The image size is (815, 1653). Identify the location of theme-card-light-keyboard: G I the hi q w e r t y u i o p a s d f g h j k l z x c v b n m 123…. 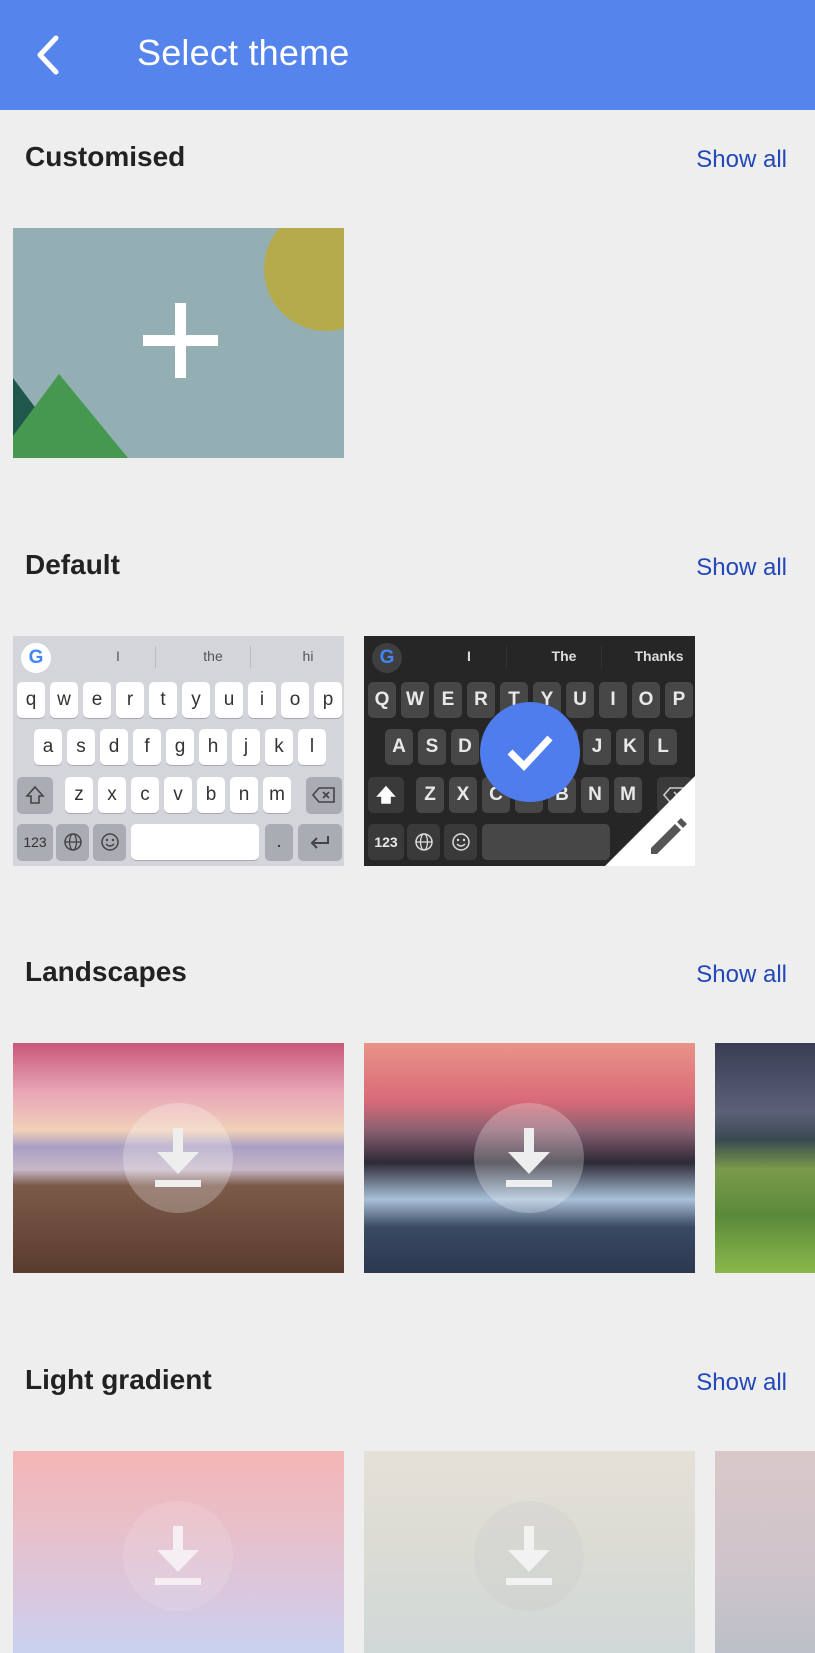
(178, 751).